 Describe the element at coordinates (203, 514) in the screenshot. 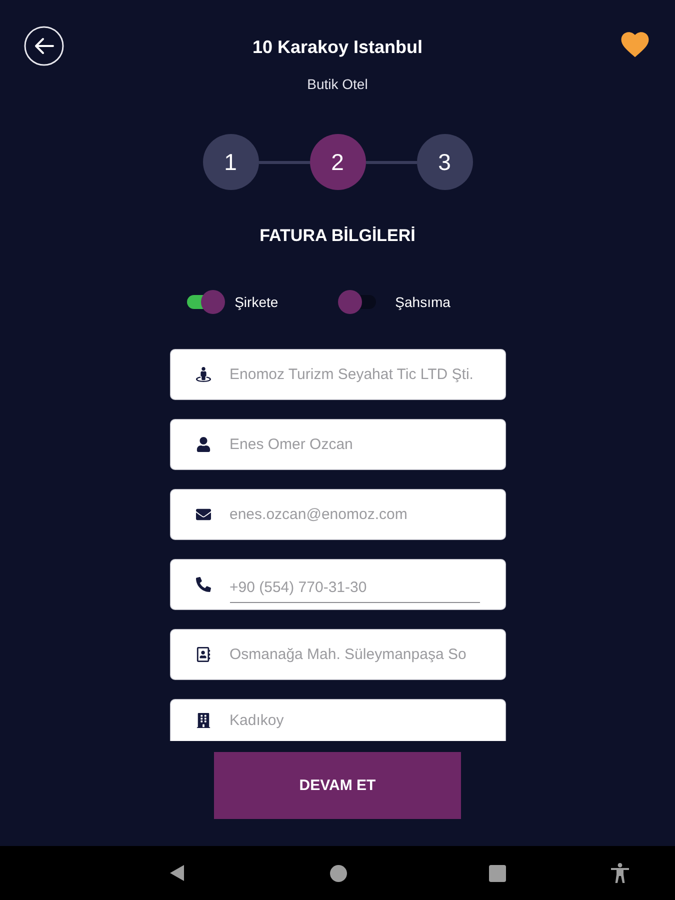

I see `envelope-icon` at that location.